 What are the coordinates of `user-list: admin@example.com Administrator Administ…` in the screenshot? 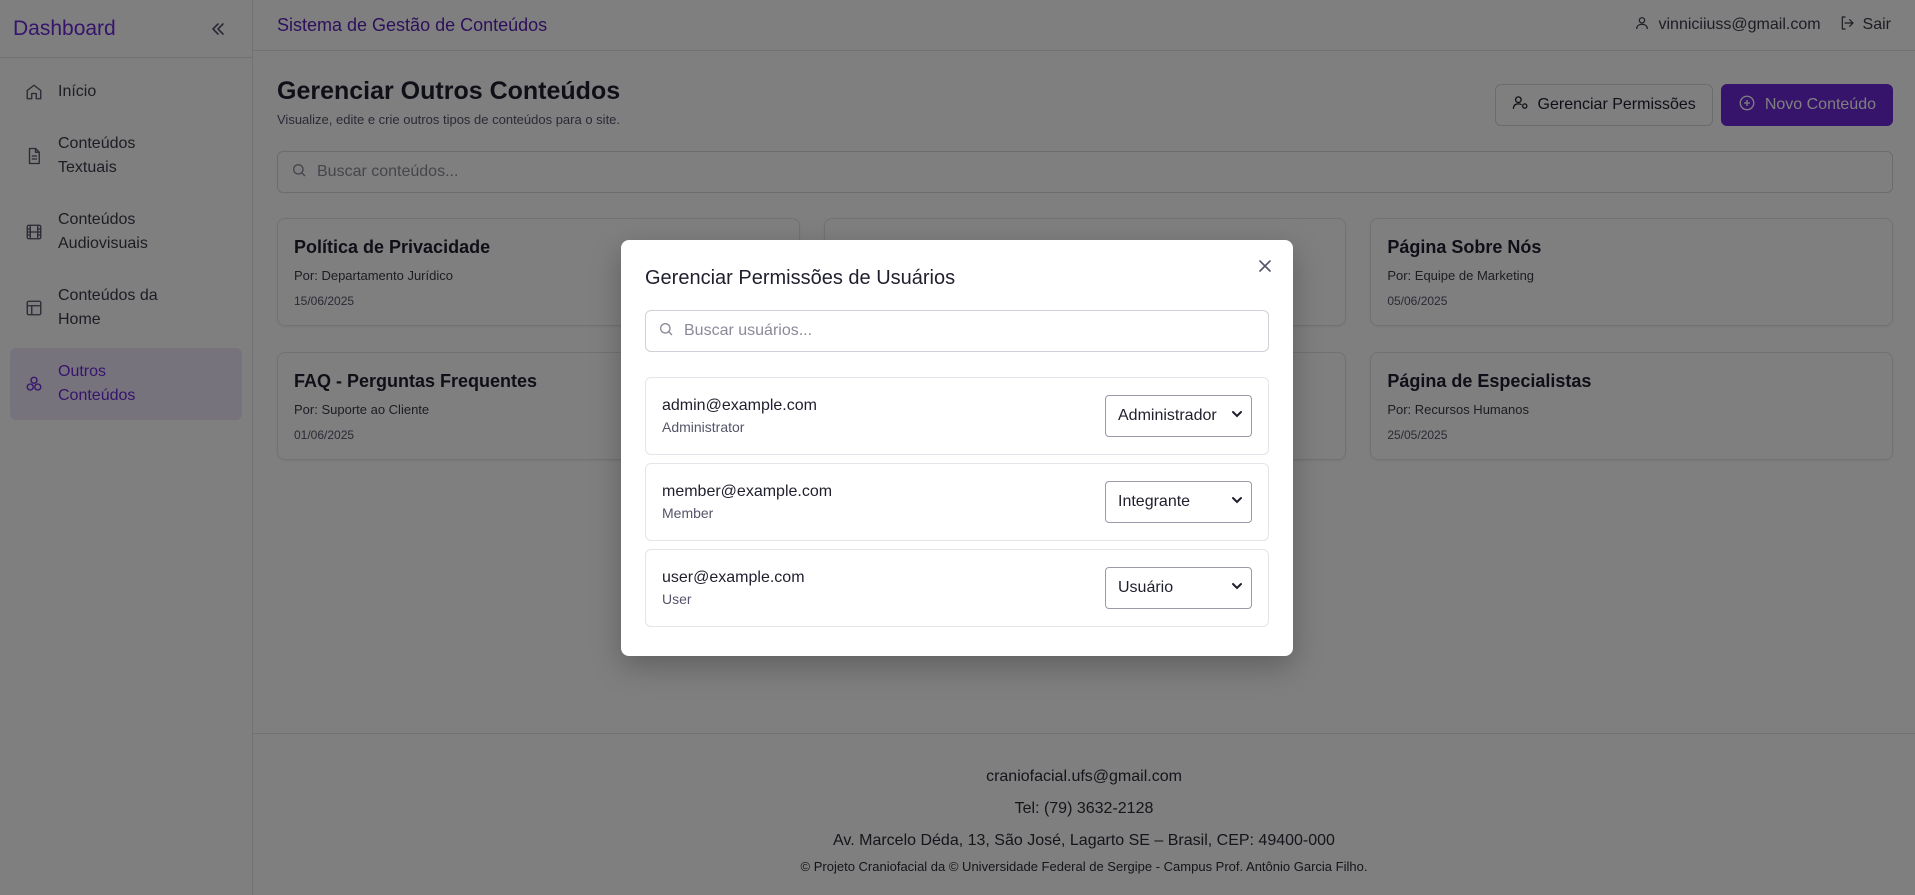 It's located at (957, 502).